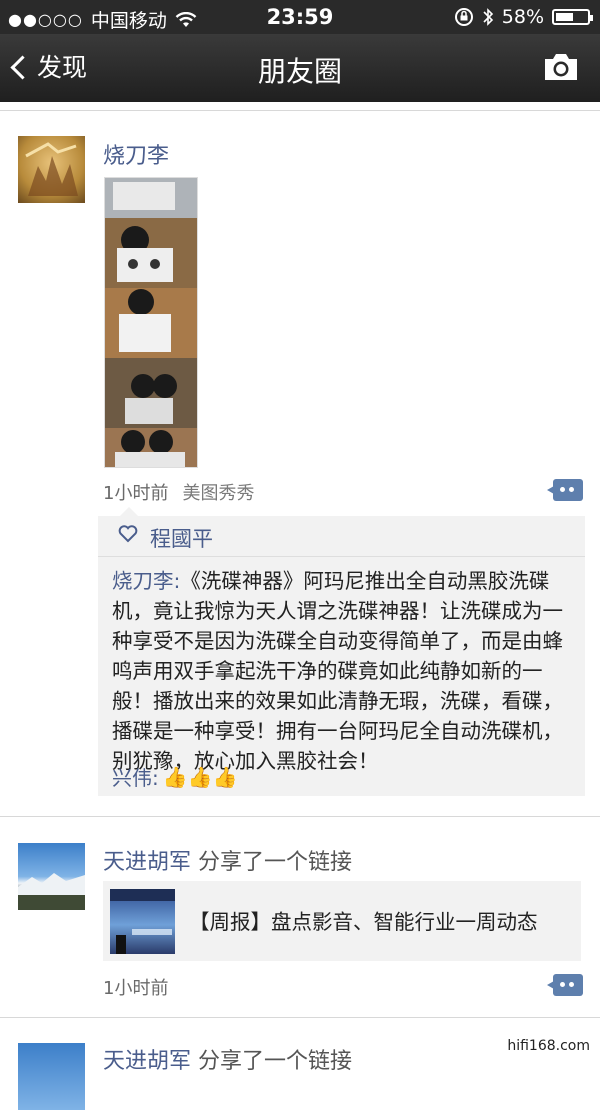 This screenshot has width=600, height=1110. I want to click on link-card: 【周报】盘点影音、智能行业一周动态, so click(342, 921).